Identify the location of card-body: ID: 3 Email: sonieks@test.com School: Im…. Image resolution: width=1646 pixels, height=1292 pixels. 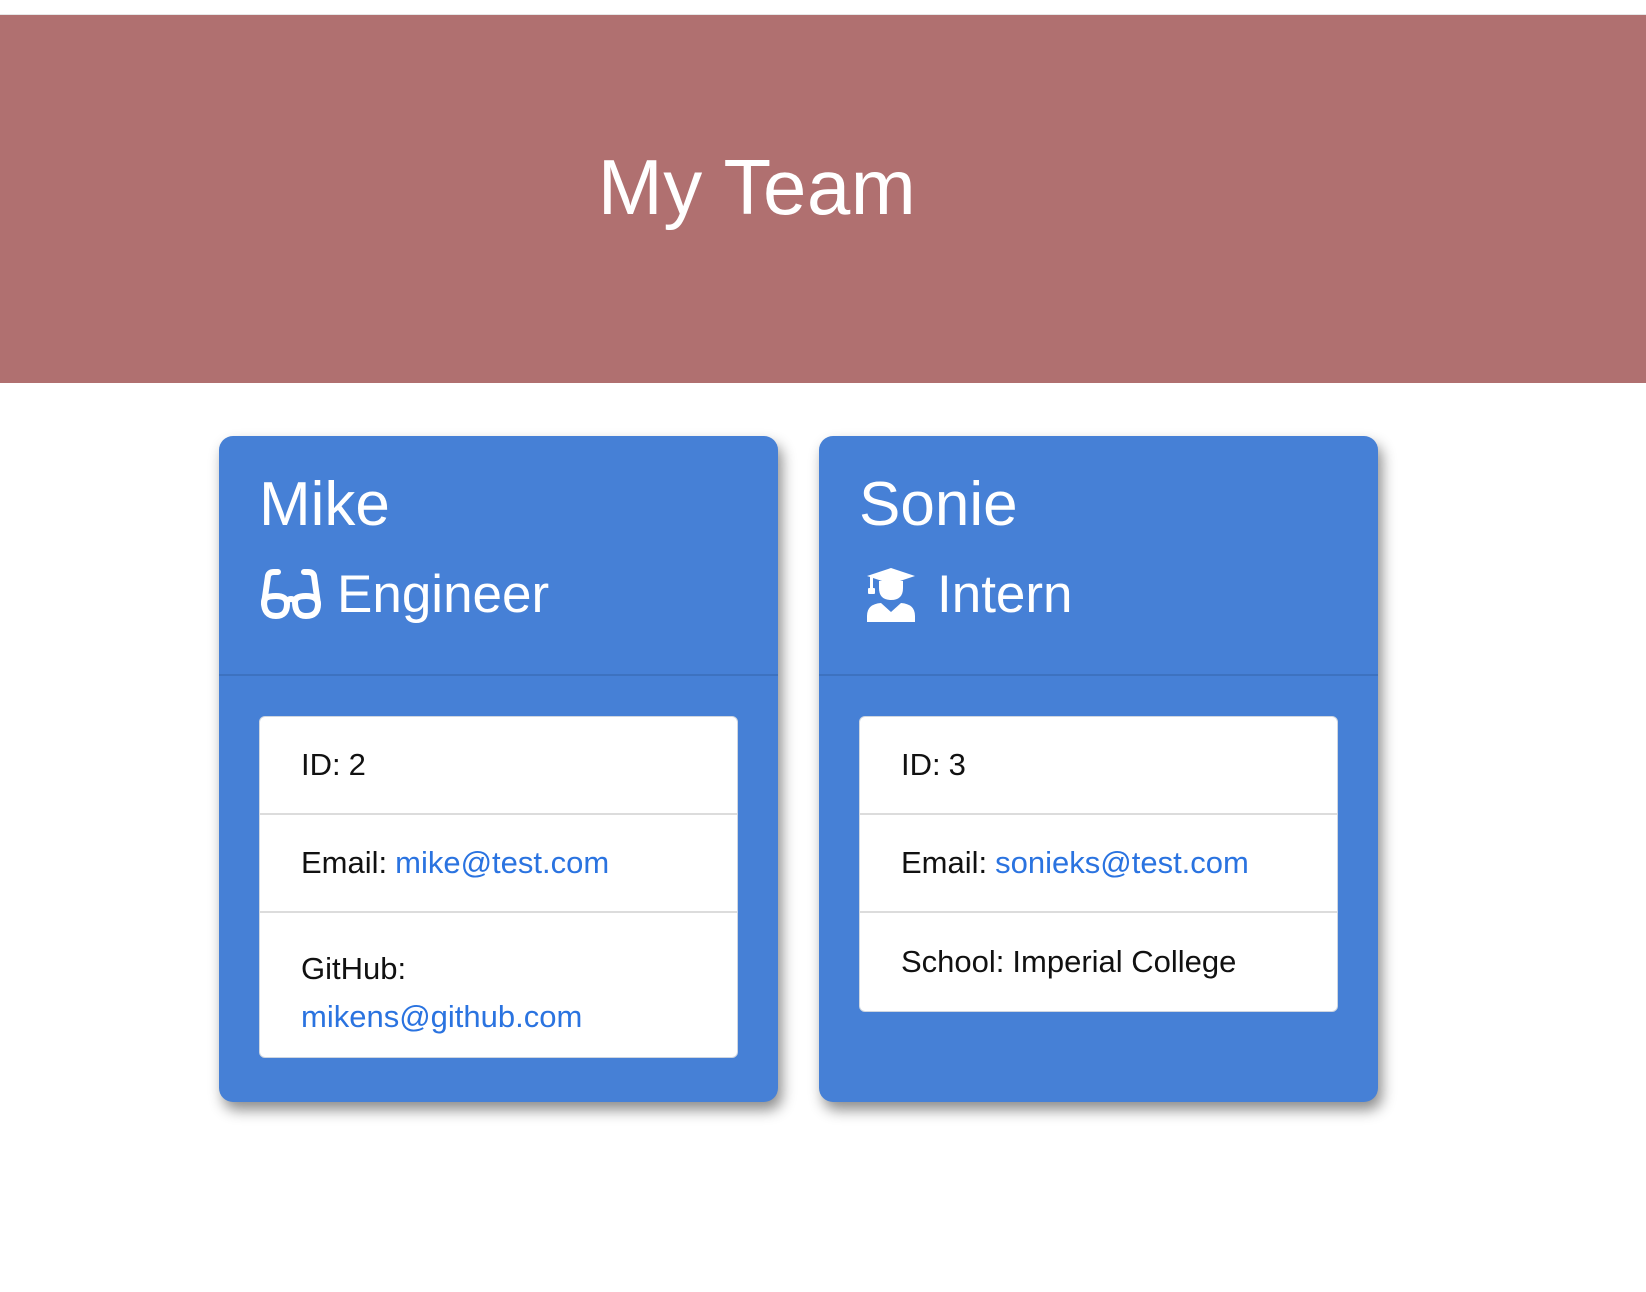
(1098, 844).